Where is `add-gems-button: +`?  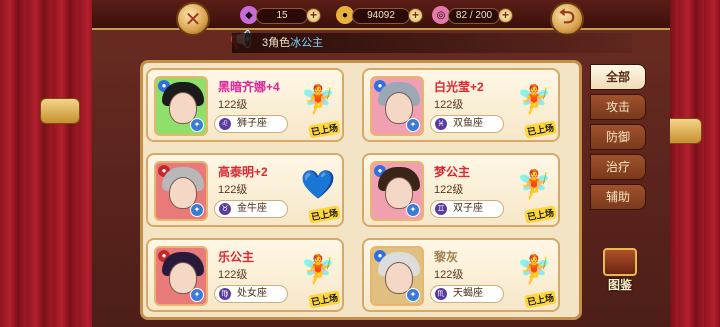 add-gems-button: + is located at coordinates (313, 15).